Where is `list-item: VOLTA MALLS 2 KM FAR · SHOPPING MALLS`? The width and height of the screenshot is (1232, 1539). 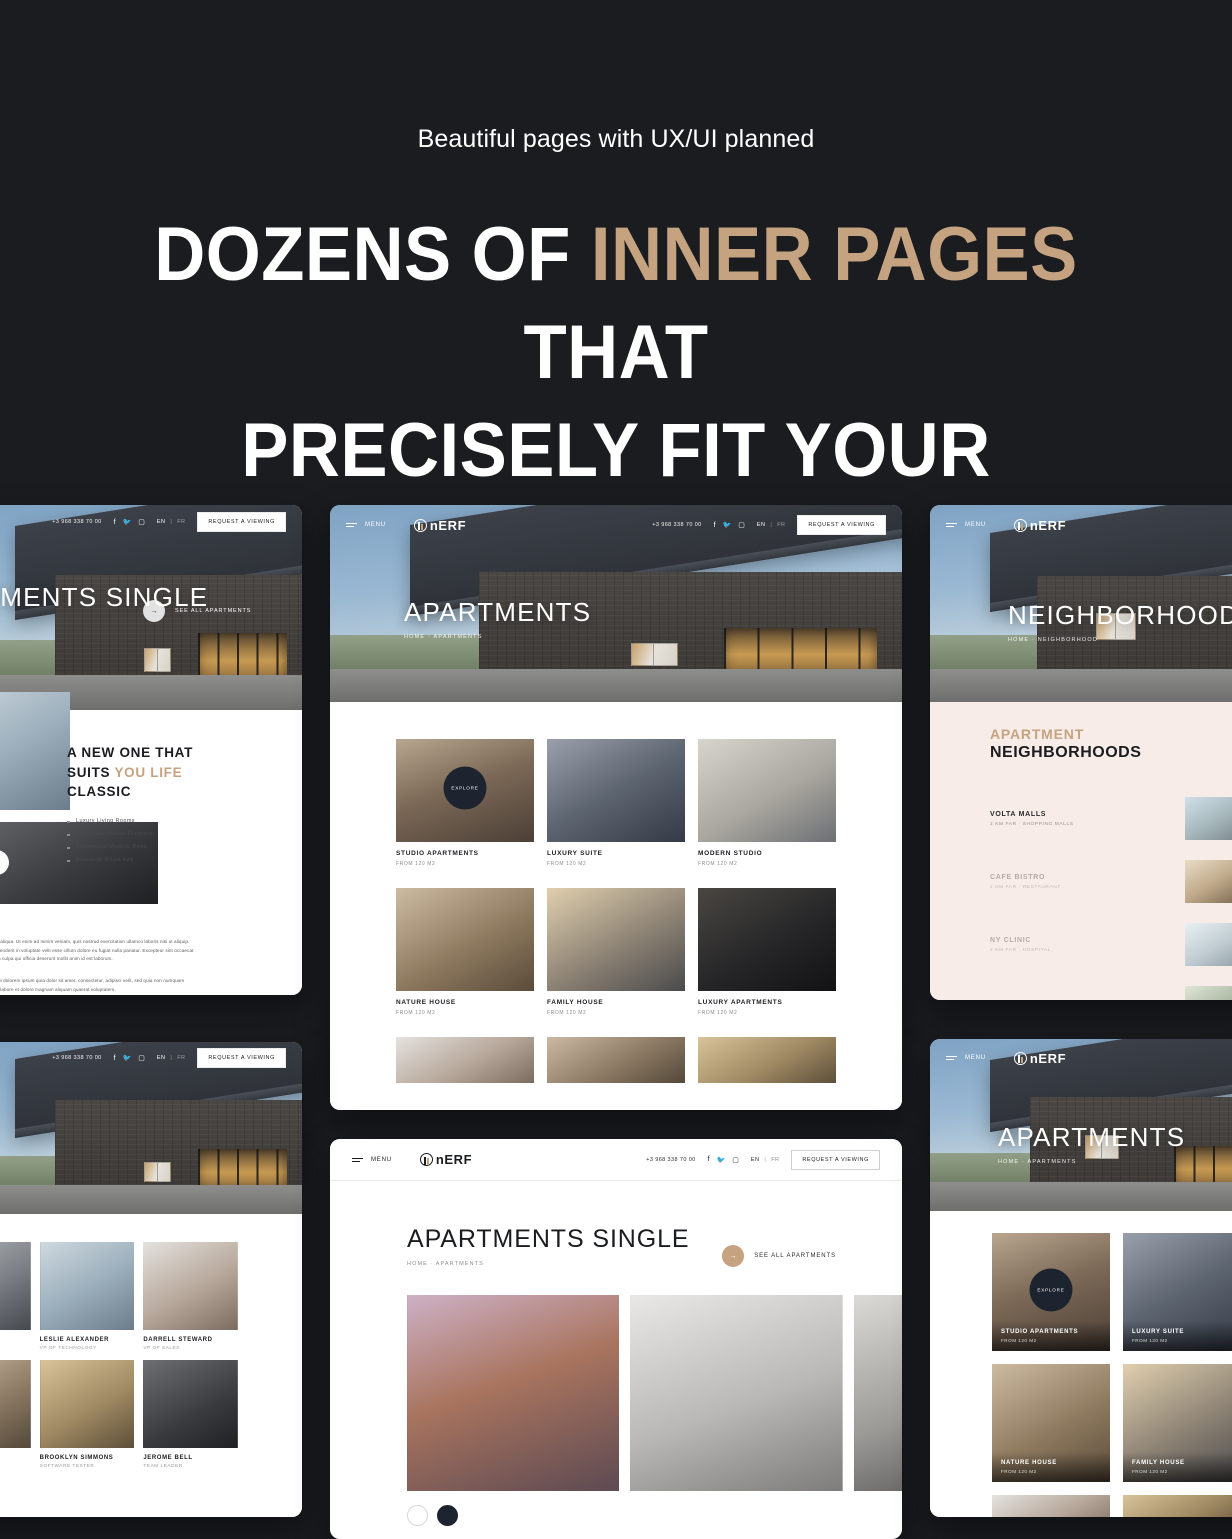
list-item: VOLTA MALLS 2 KM FAR · SHOPPING MALLS is located at coordinates (1111, 818).